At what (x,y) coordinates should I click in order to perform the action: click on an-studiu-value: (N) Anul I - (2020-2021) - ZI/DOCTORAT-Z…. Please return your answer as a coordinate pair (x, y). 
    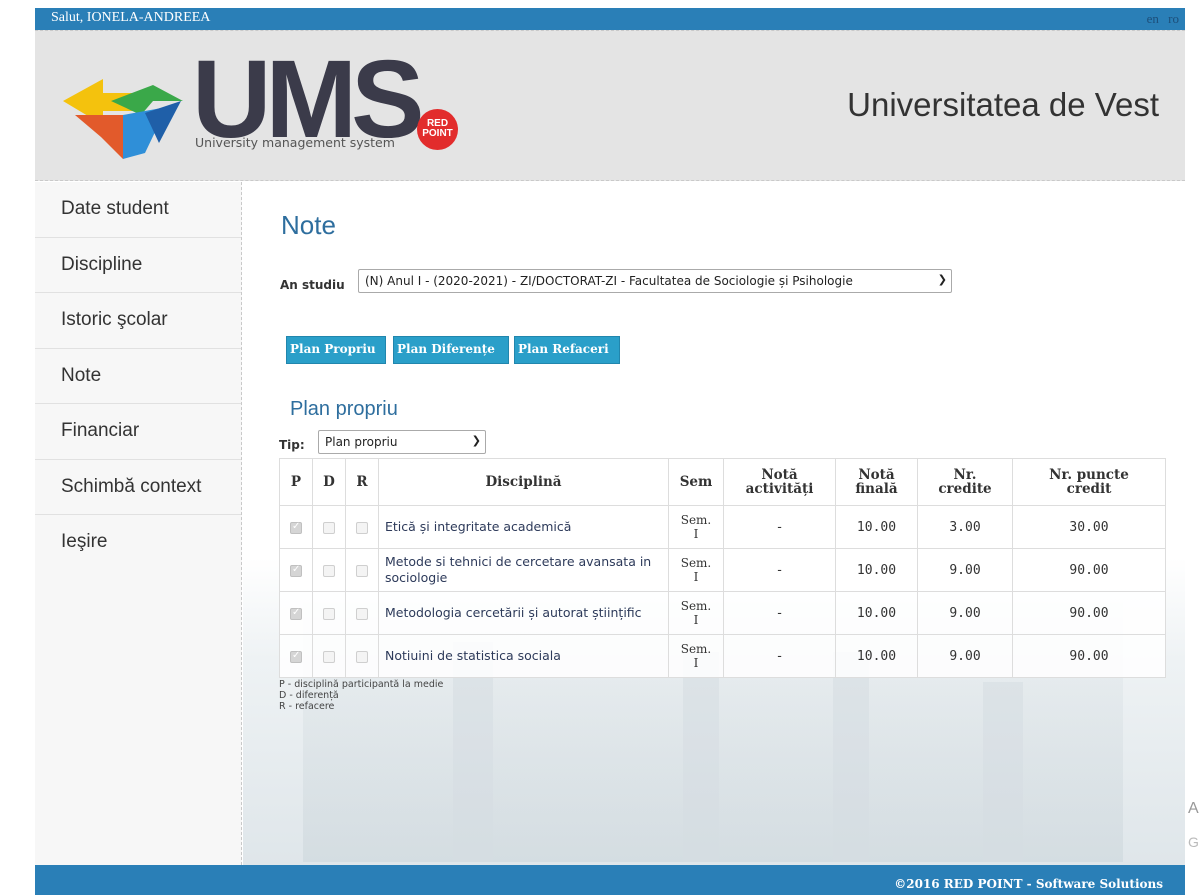
    Looking at the image, I should click on (609, 281).